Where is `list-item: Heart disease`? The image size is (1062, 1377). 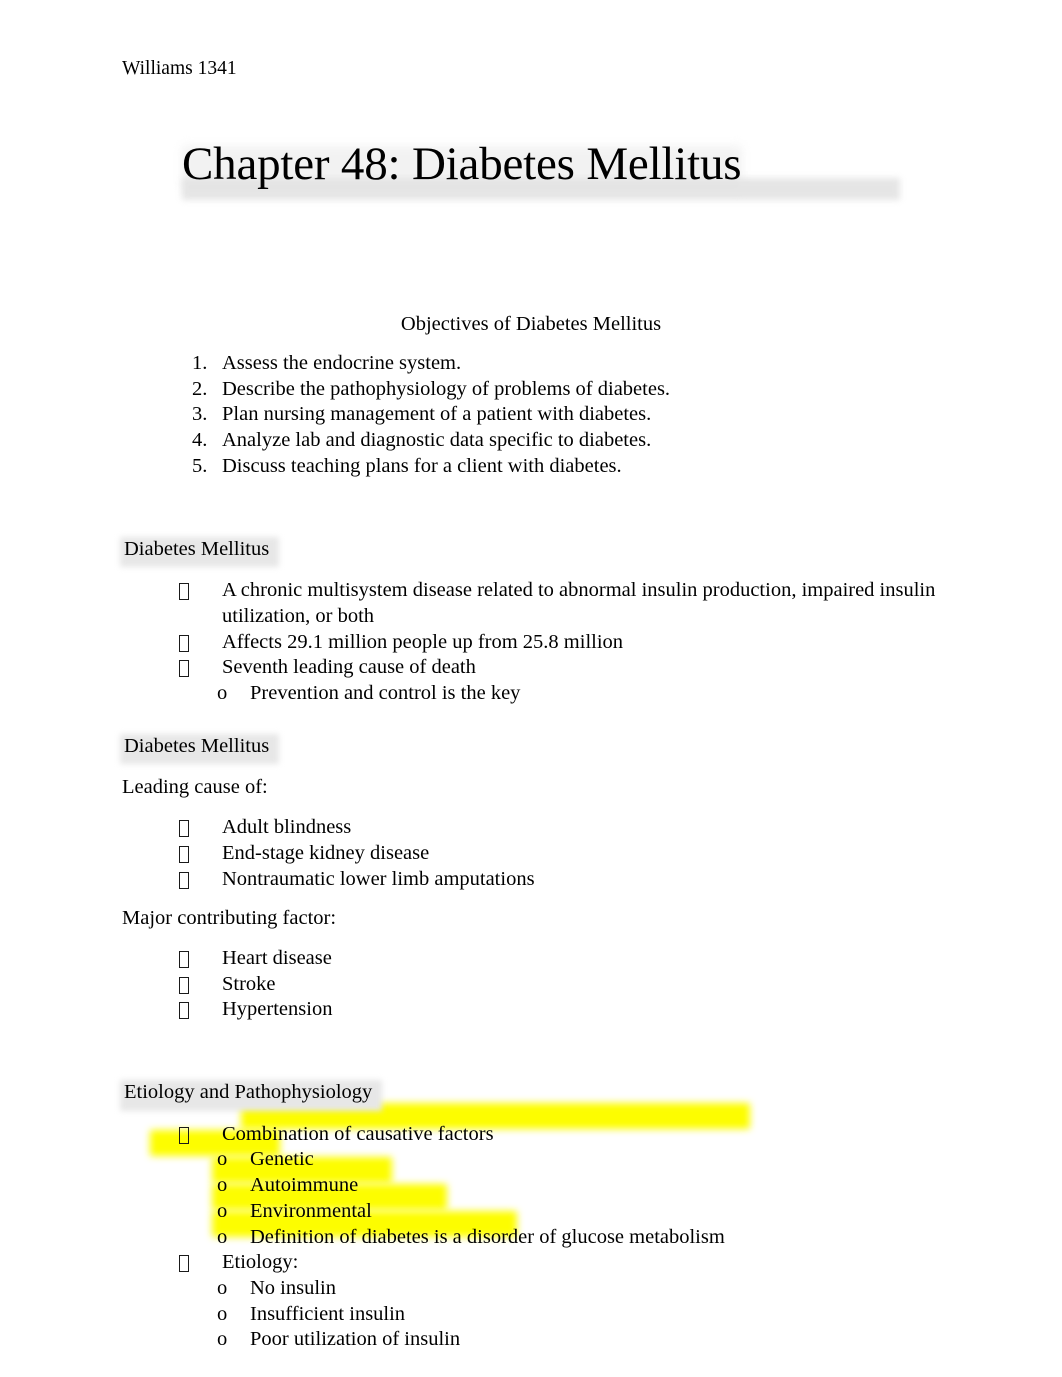 list-item: Heart disease is located at coordinates (549, 959).